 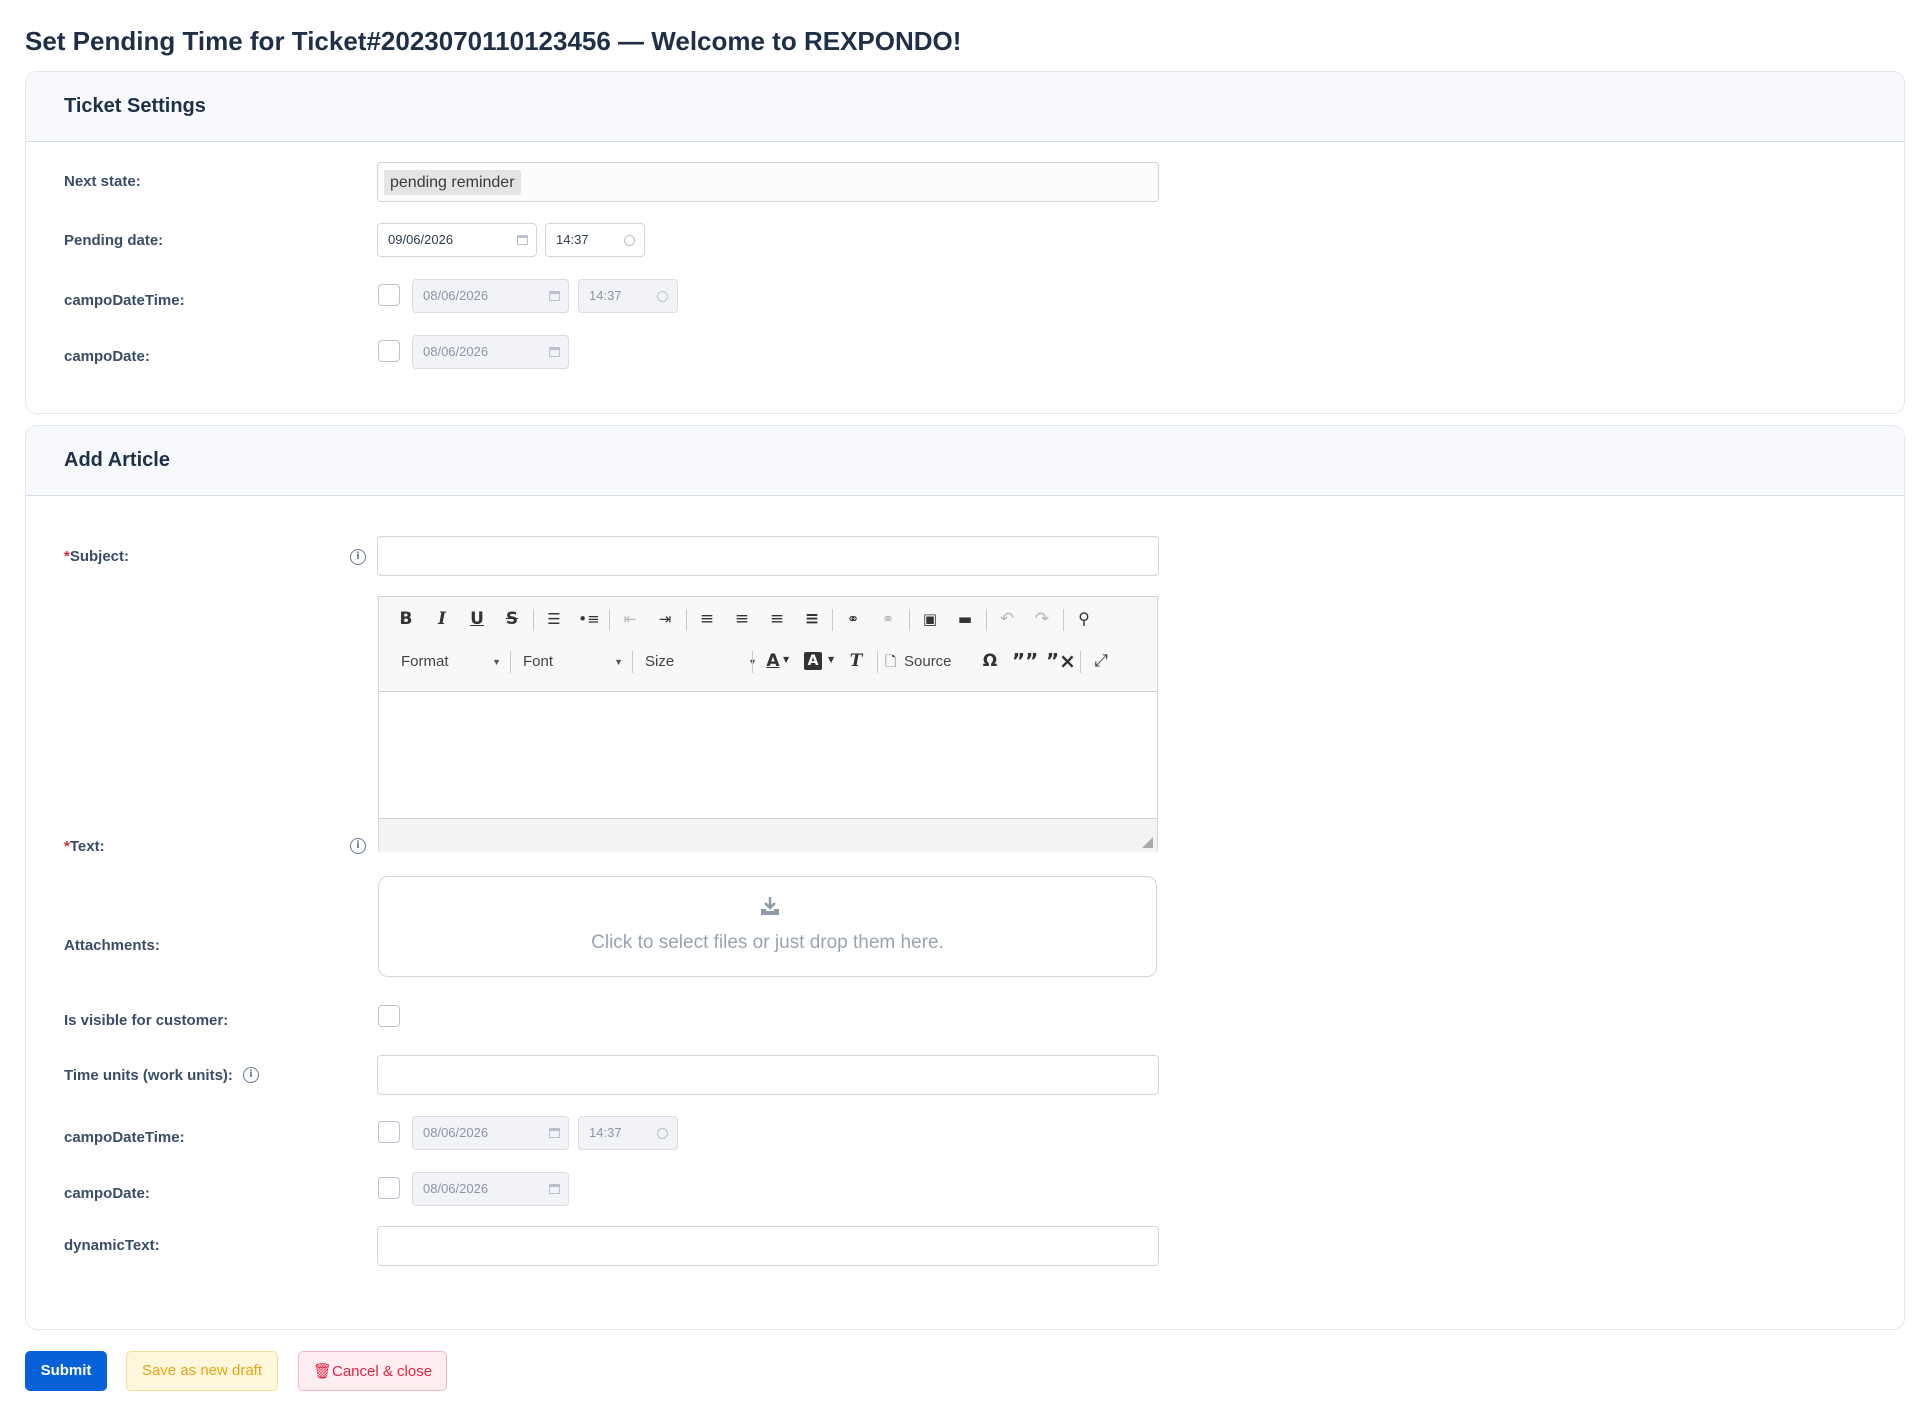 I want to click on pending-date-label: Pending date:, so click(x=114, y=240).